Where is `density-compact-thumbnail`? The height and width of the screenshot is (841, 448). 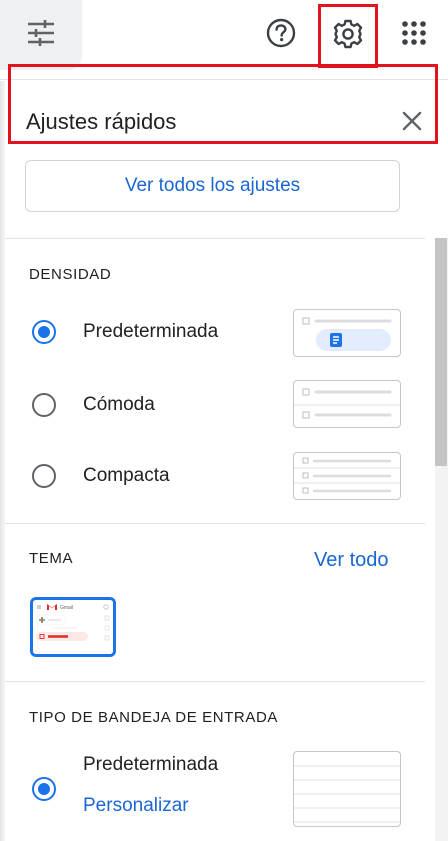 density-compact-thumbnail is located at coordinates (347, 476).